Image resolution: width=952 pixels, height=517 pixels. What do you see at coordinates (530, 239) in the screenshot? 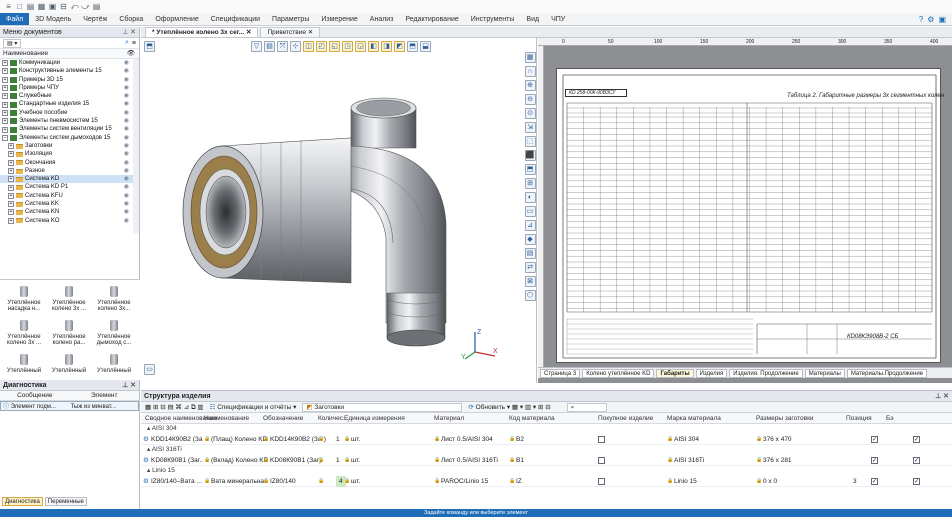
I see `view-tool-icon: ◆` at bounding box center [530, 239].